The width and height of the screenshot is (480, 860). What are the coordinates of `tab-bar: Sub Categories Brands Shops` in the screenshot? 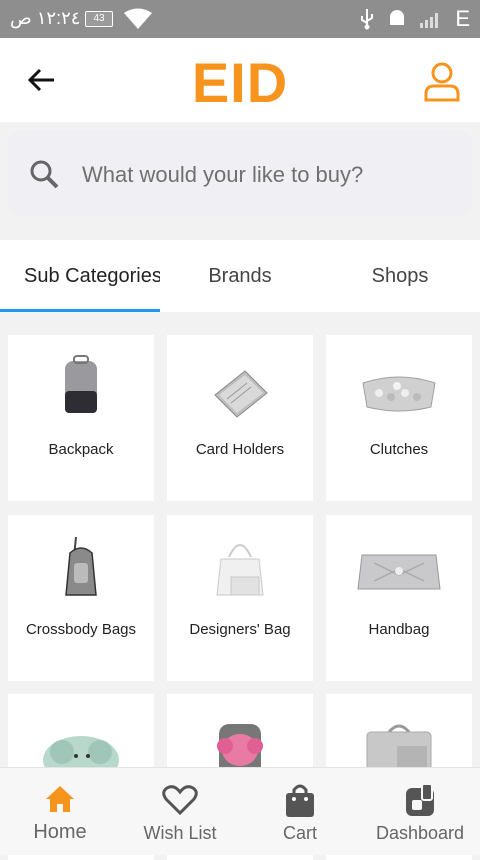 It's located at (240, 276).